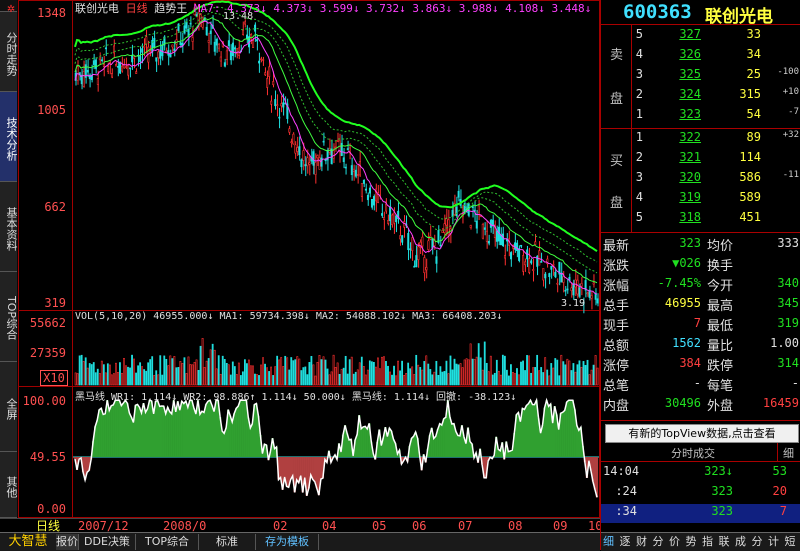 The image size is (800, 551). Describe the element at coordinates (700, 76) in the screenshot. I see `sell-level-3: 3 325 25 -100` at that location.